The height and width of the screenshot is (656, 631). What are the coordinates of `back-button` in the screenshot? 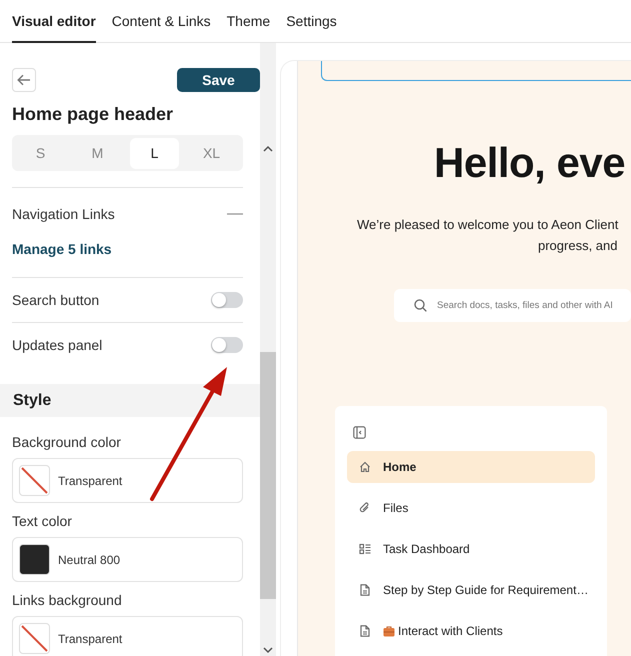 It's located at (24, 80).